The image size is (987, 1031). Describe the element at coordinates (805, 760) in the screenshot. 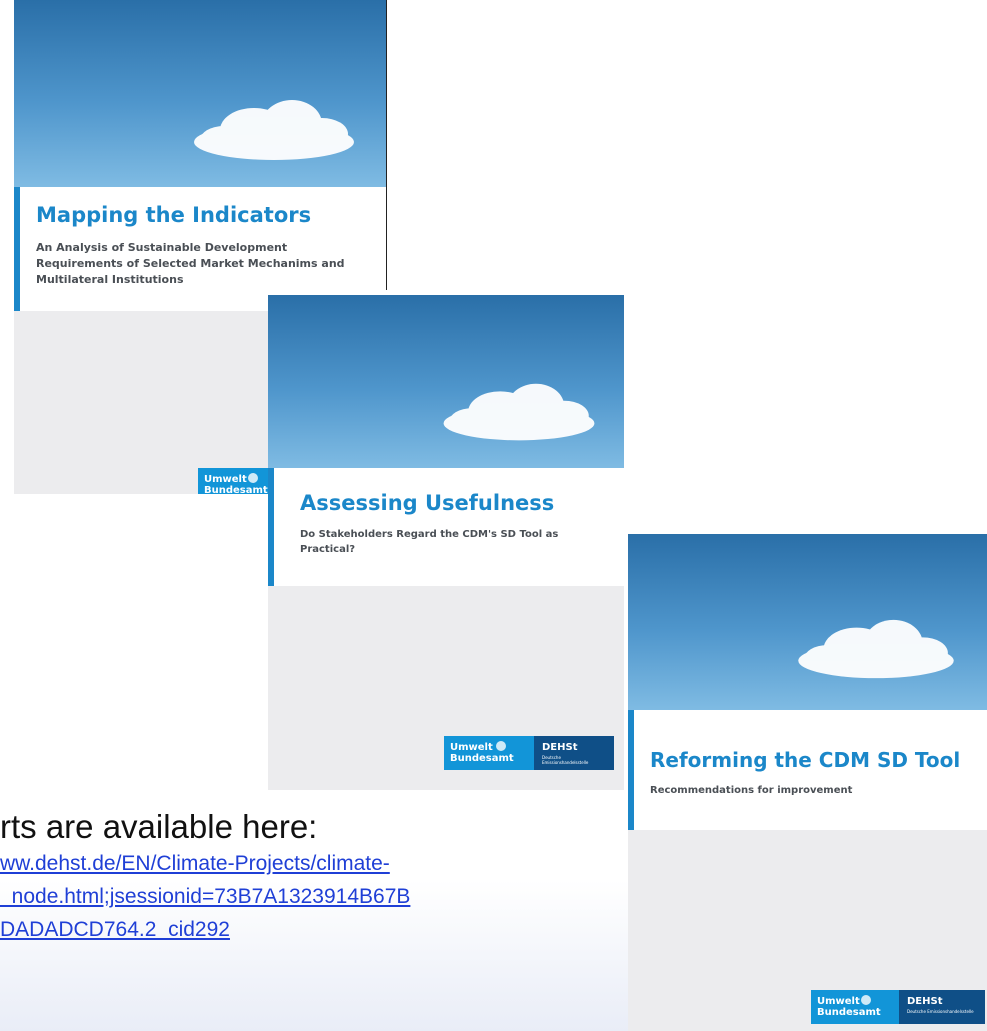

I see `report-title: Reforming the CDM SD Tool` at that location.